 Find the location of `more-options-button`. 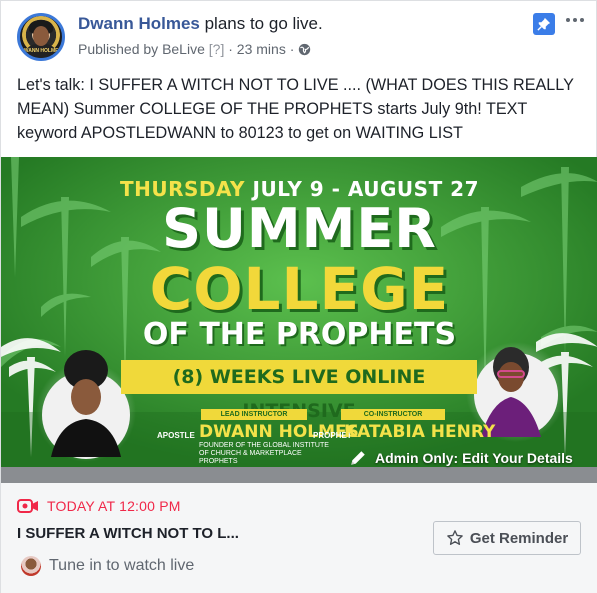

more-options-button is located at coordinates (575, 20).